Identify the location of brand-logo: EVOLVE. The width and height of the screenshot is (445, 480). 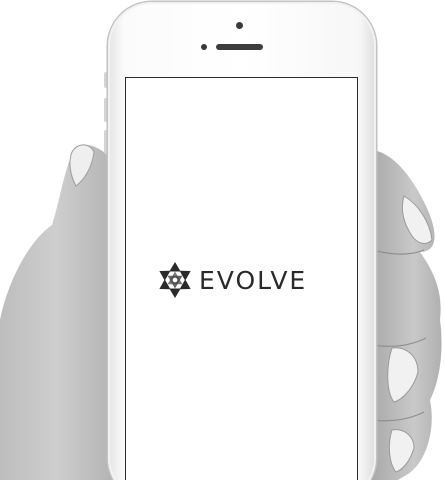
(231, 280).